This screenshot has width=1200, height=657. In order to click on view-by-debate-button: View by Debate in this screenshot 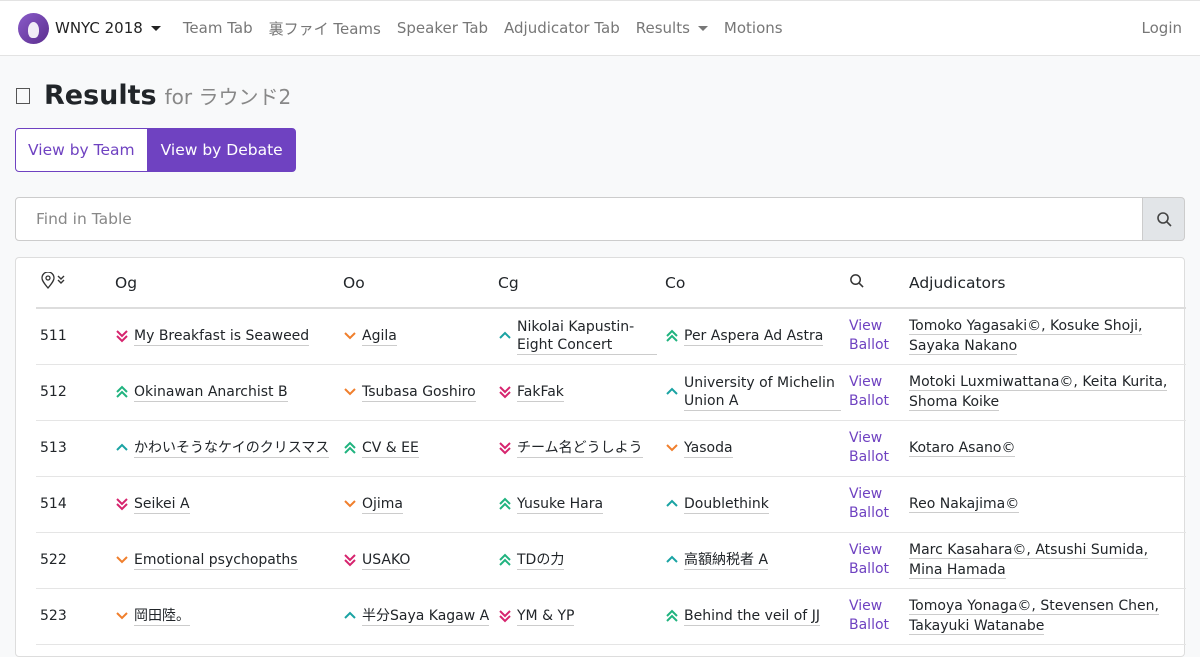, I will do `click(221, 150)`.